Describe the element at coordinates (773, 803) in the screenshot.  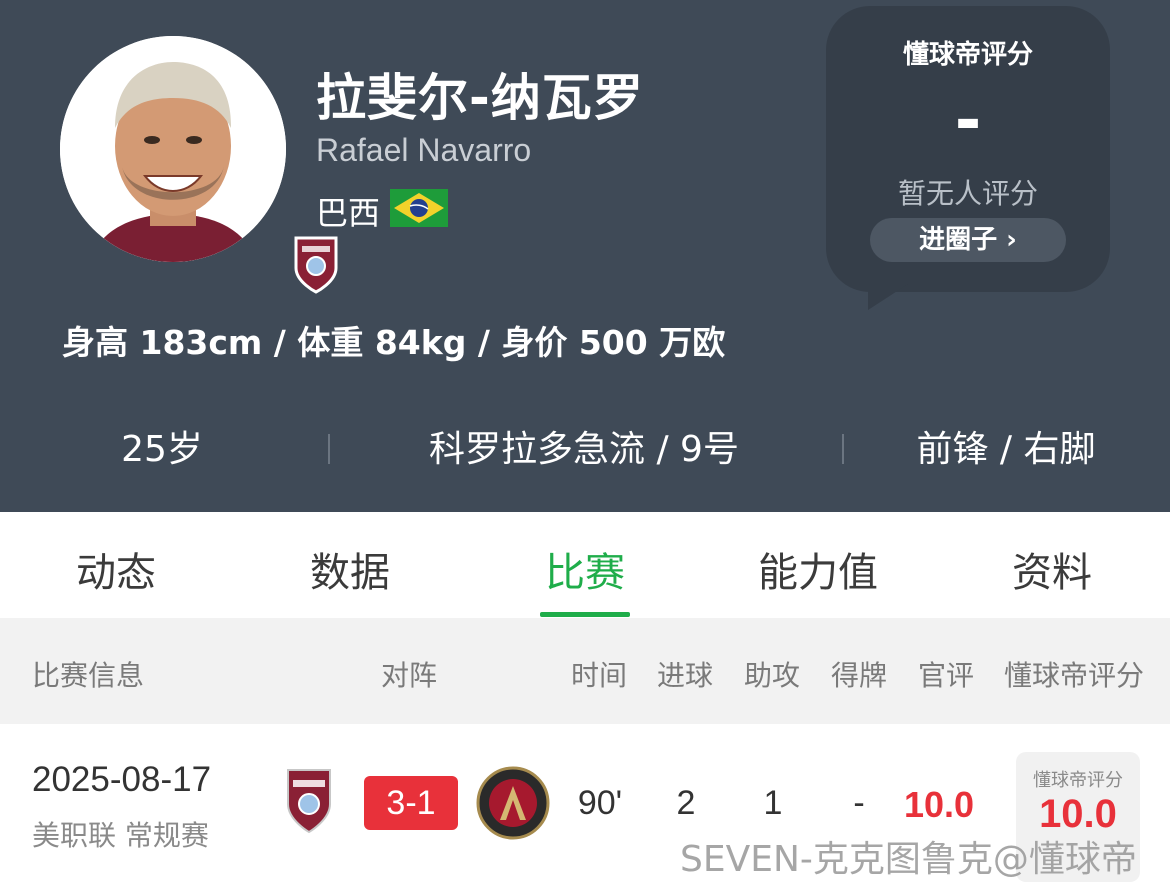
I see `match-assists: 1` at that location.